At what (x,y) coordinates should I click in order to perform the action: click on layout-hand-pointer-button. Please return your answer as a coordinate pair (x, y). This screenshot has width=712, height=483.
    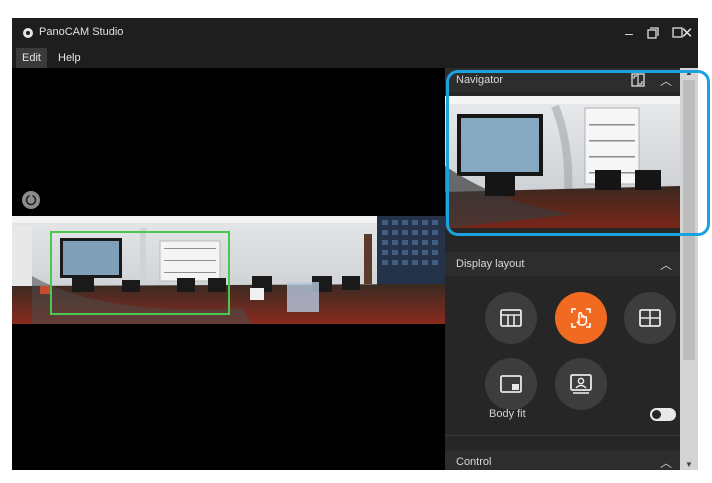
    Looking at the image, I should click on (581, 318).